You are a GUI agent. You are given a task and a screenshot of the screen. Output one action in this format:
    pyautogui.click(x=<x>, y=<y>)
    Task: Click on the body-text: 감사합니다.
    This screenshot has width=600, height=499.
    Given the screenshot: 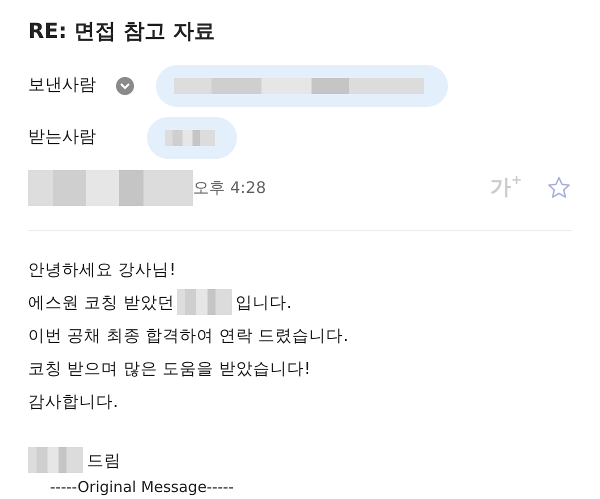 What is the action you would take?
    pyautogui.click(x=73, y=401)
    